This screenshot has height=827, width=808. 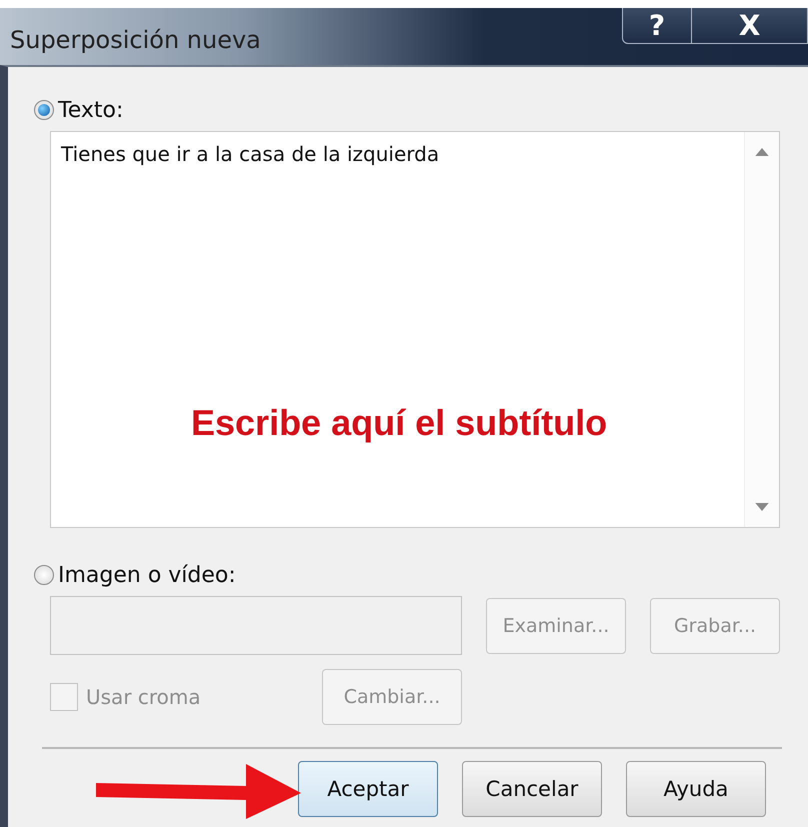 I want to click on radio-label: Imagen o vídeo:, so click(x=147, y=575).